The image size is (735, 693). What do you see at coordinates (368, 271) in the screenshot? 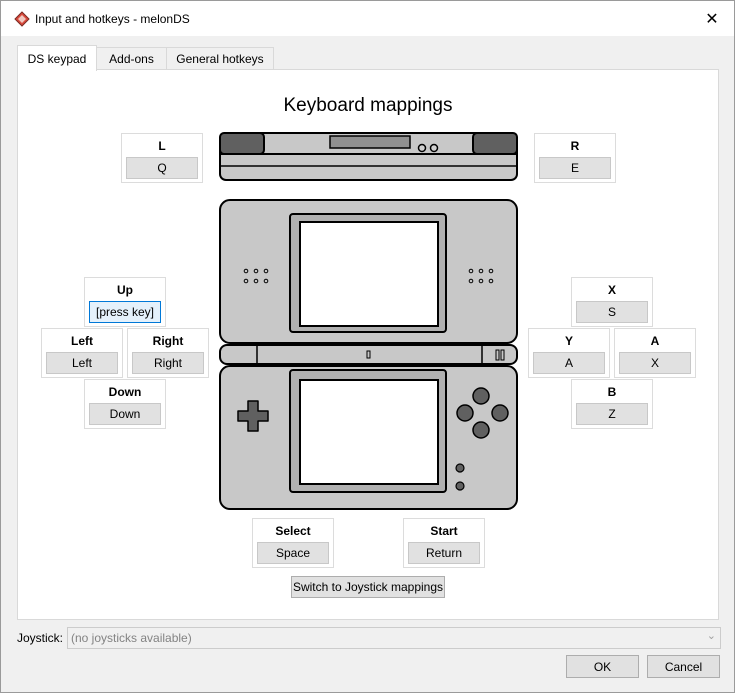
I see `ds-upper-half` at bounding box center [368, 271].